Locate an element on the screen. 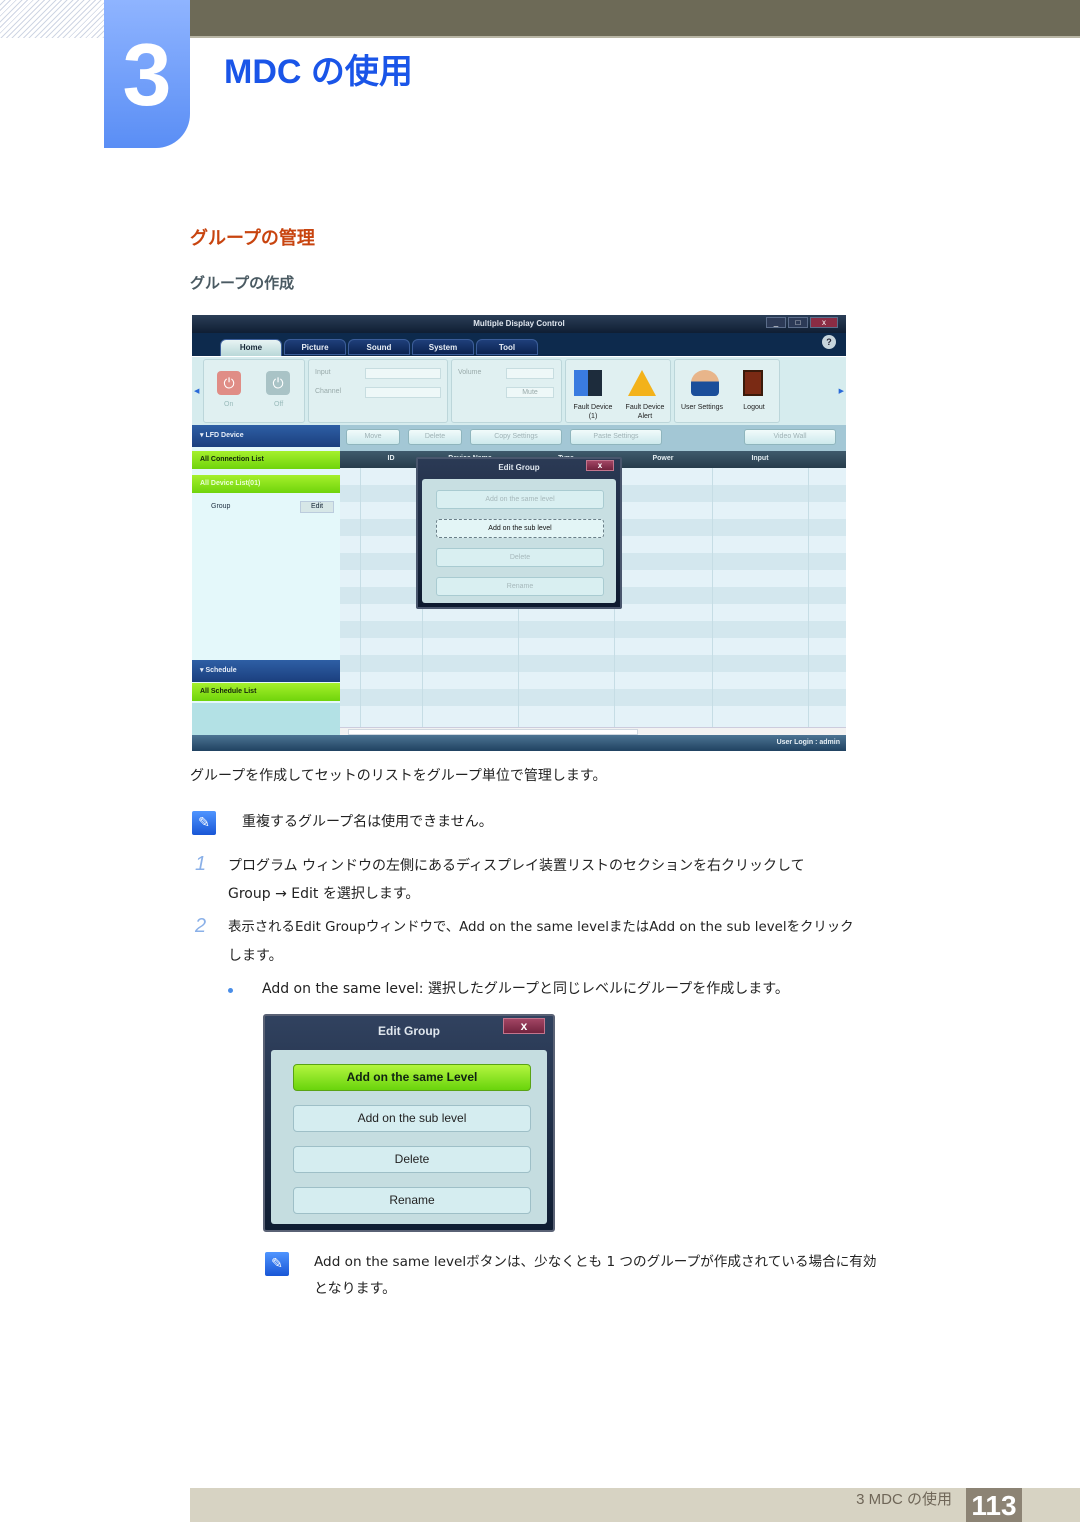  input-label: Input is located at coordinates (323, 372).